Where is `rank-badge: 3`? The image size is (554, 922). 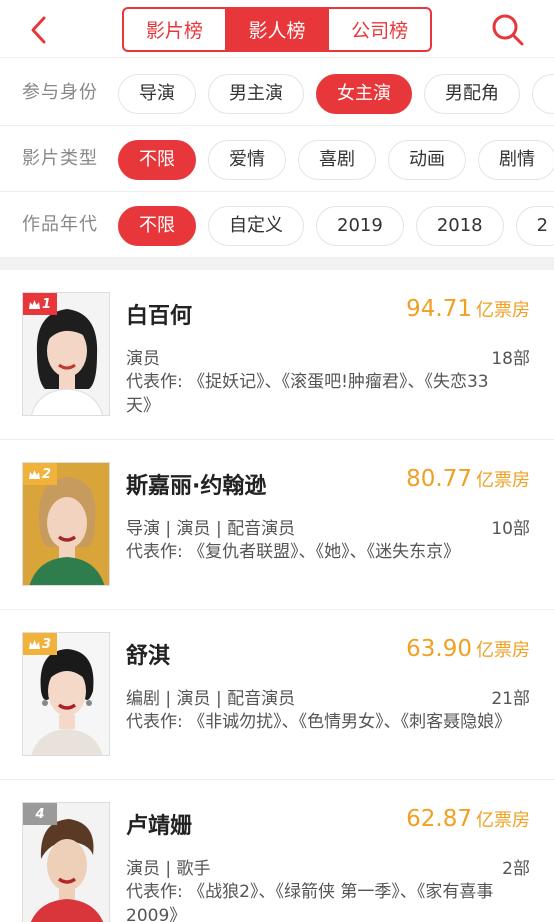 rank-badge: 3 is located at coordinates (40, 644).